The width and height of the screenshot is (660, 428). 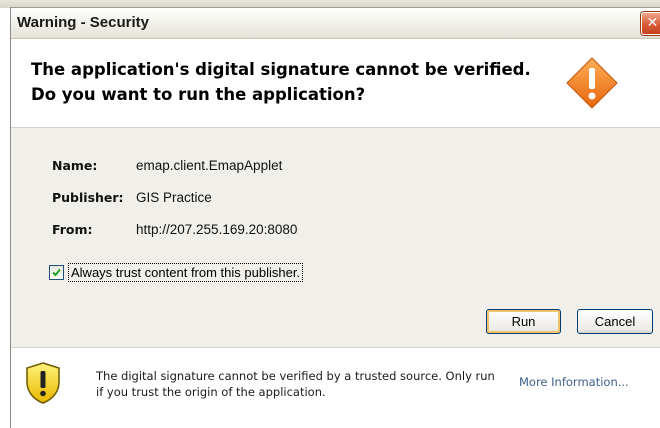 I want to click on shield-warning-icon, so click(x=43, y=383).